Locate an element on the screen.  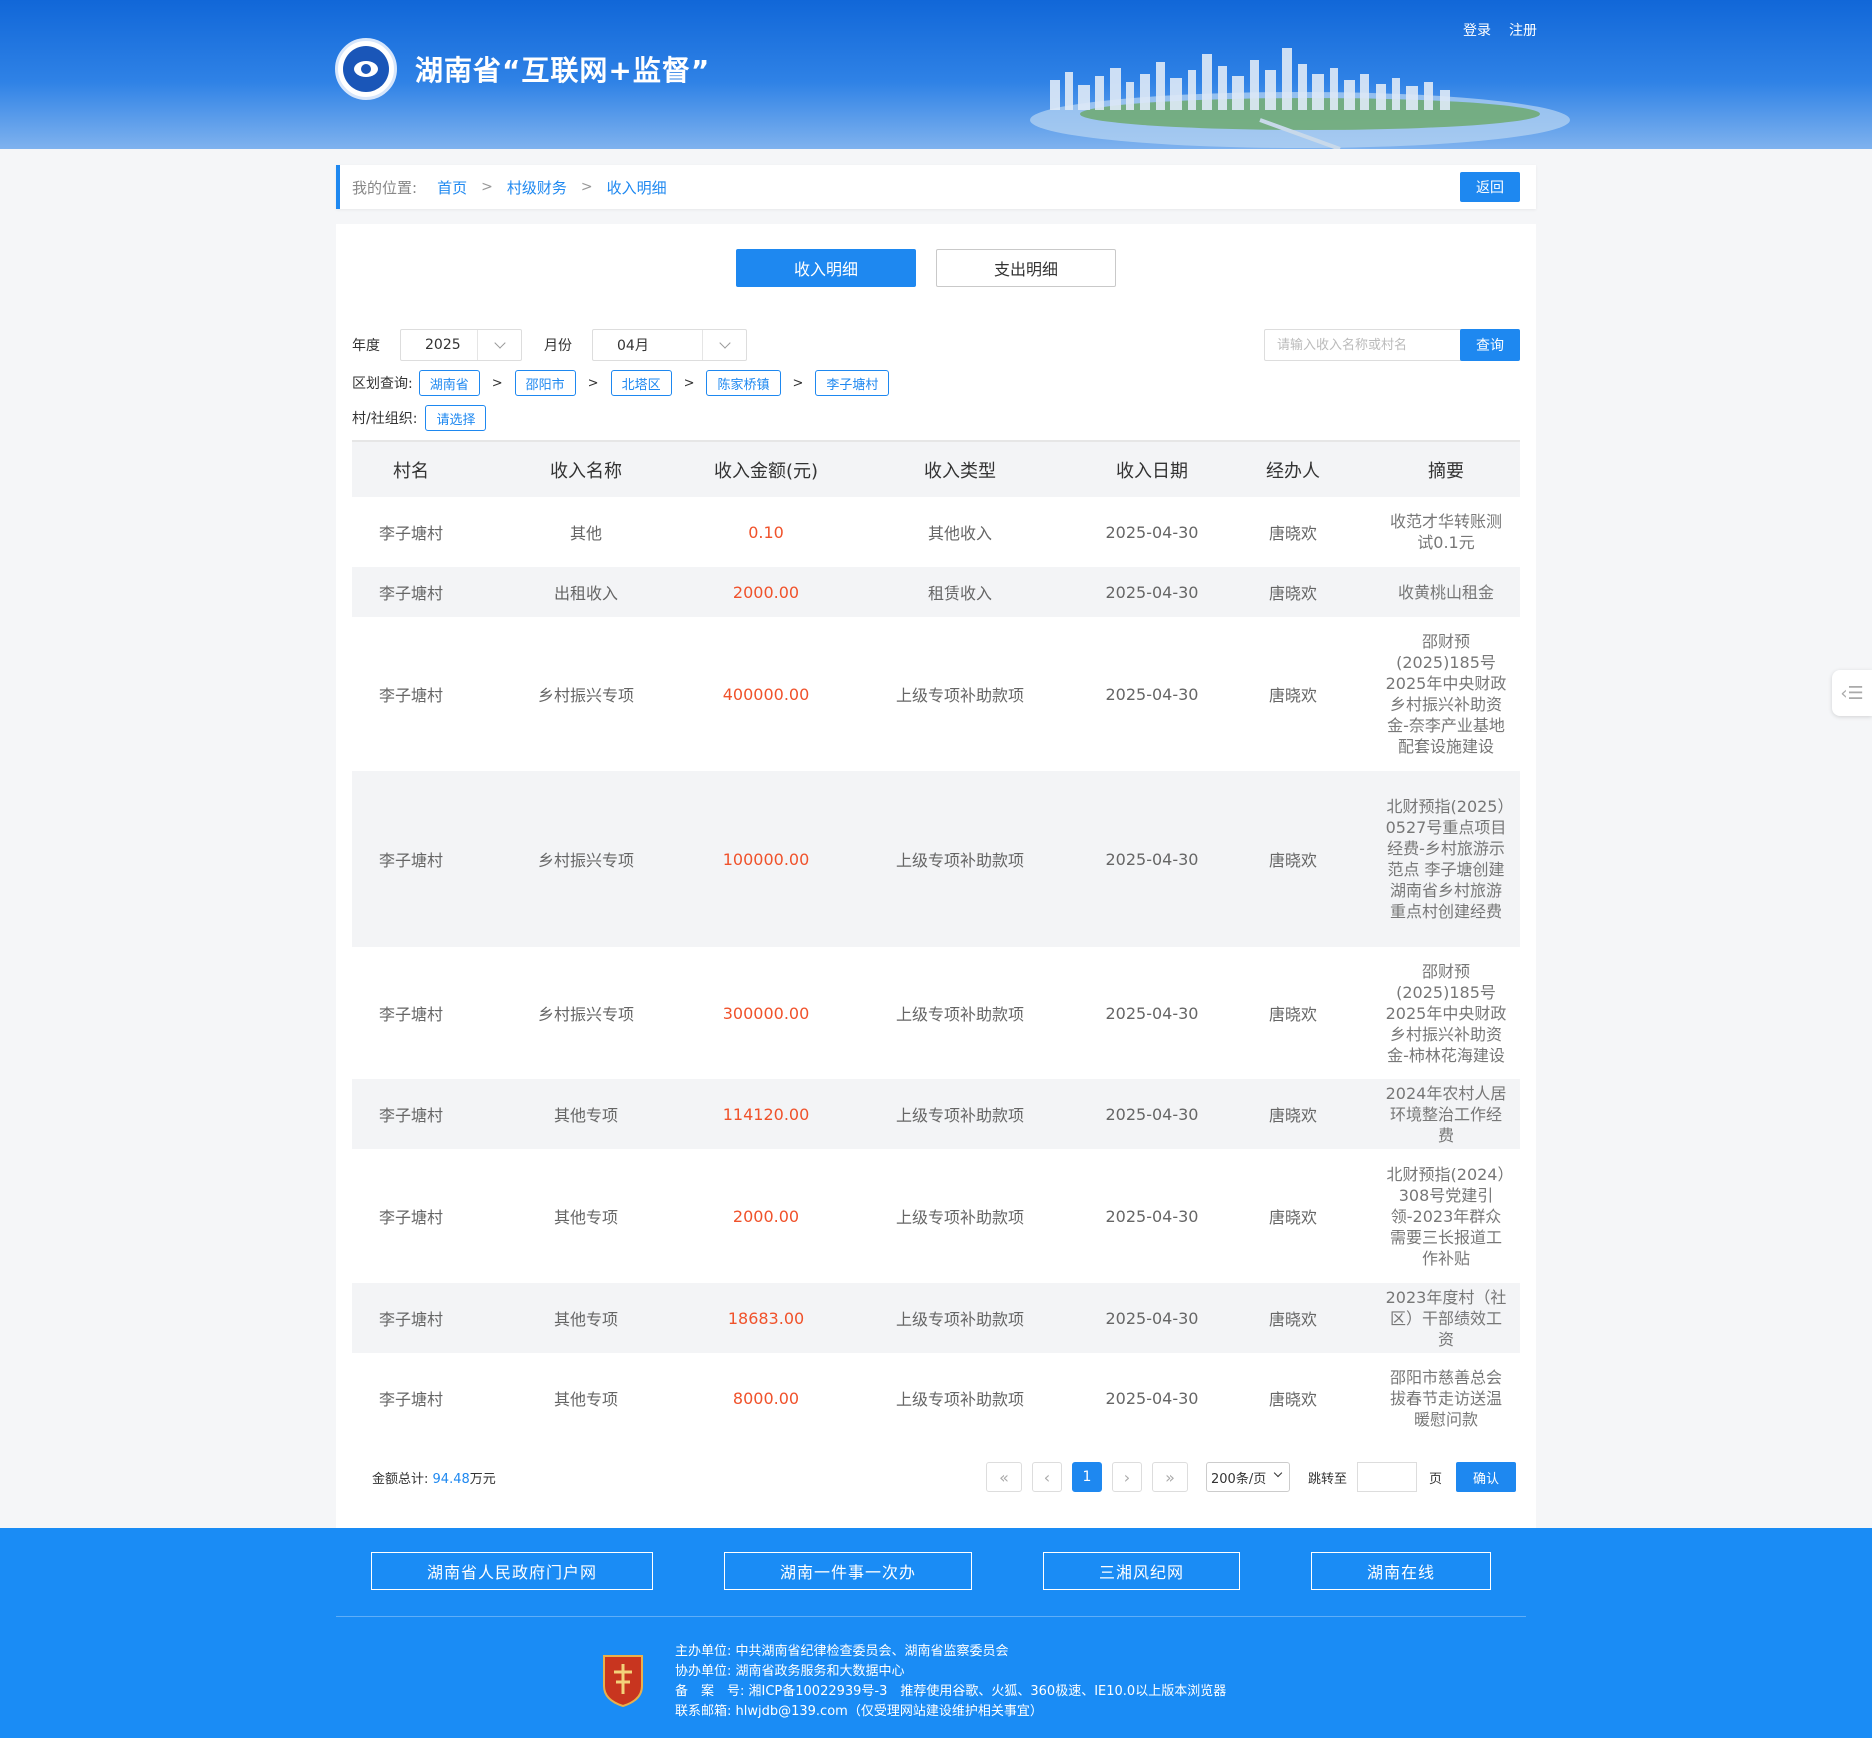
cell-amount: 0.10 is located at coordinates (766, 532).